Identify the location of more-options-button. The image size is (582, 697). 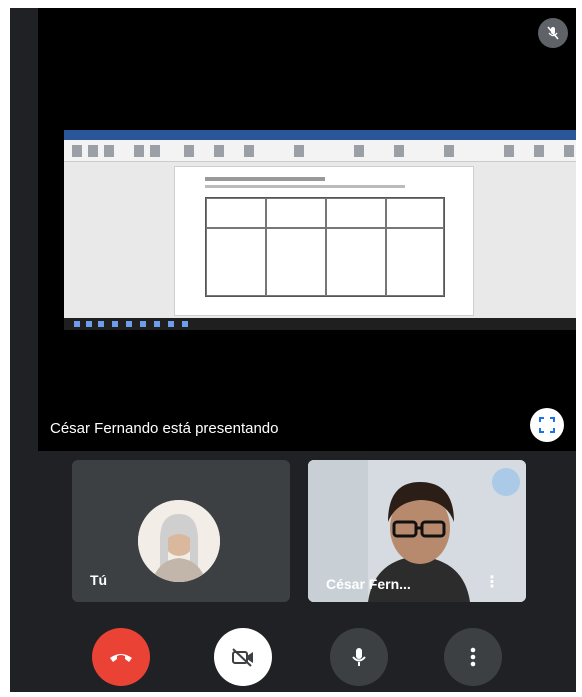
(473, 657).